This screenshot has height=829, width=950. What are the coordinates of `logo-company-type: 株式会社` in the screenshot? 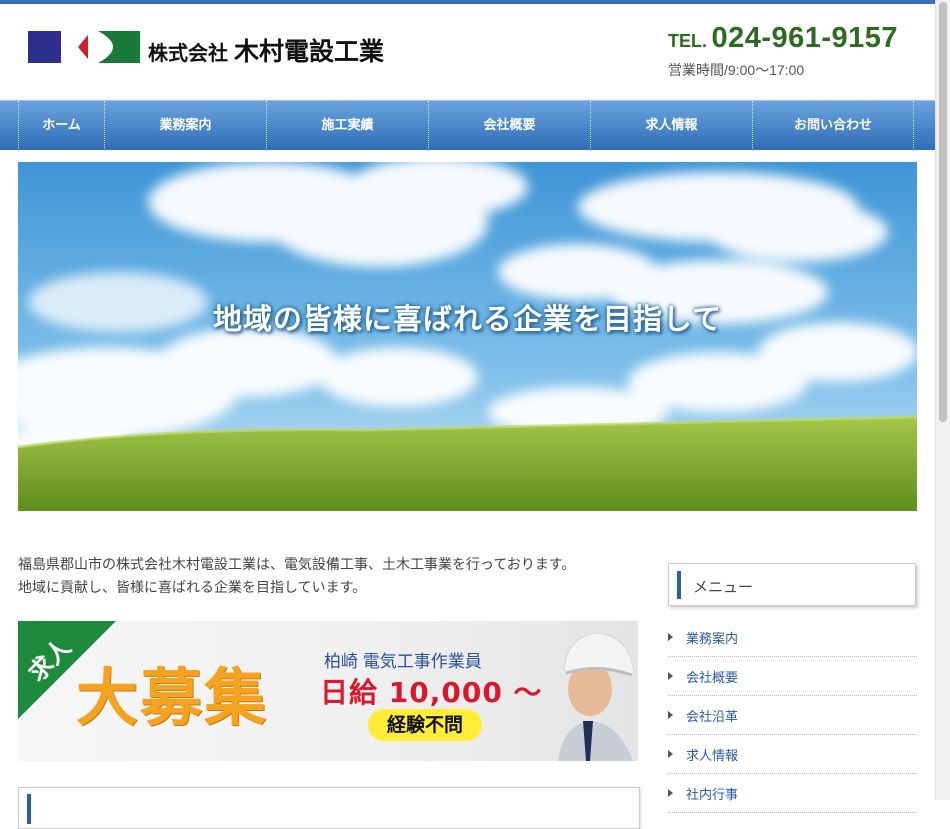 It's located at (188, 53).